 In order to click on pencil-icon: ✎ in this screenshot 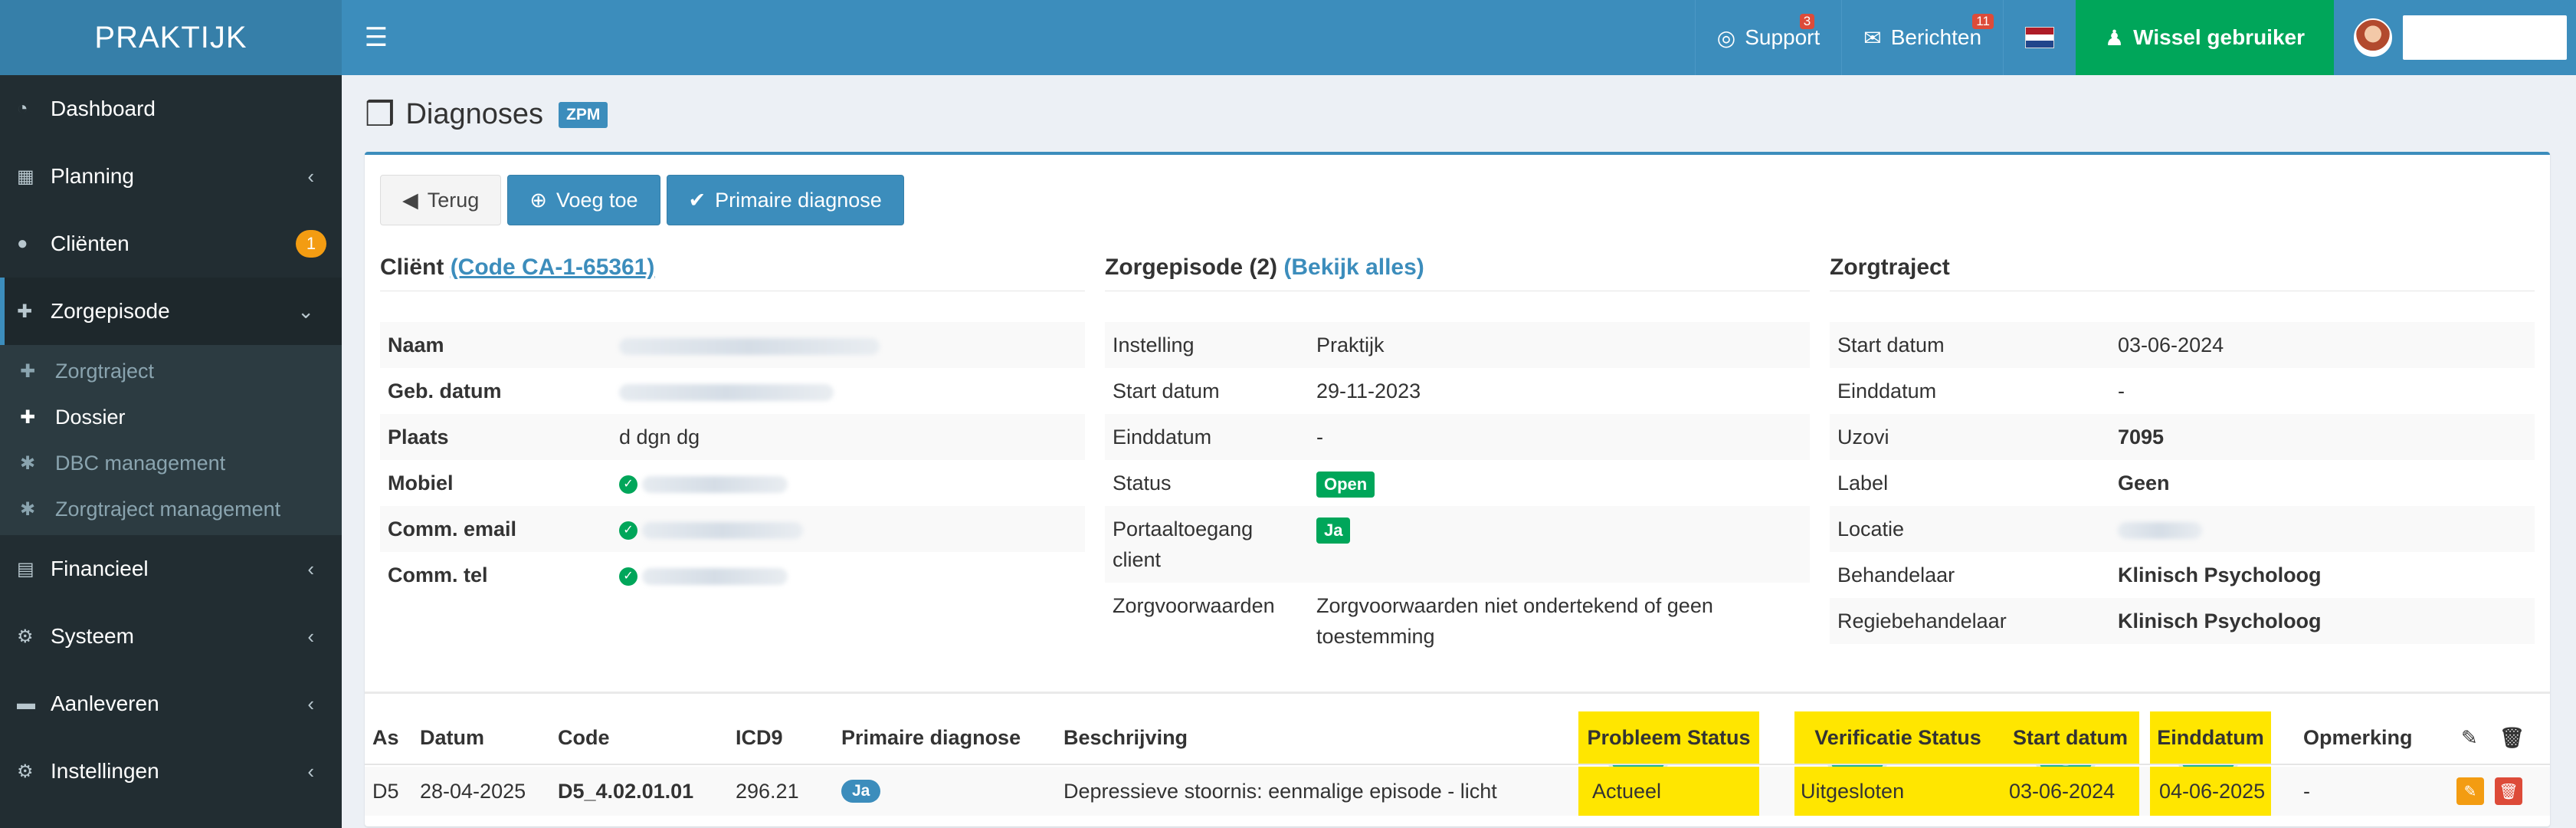, I will do `click(2470, 791)`.